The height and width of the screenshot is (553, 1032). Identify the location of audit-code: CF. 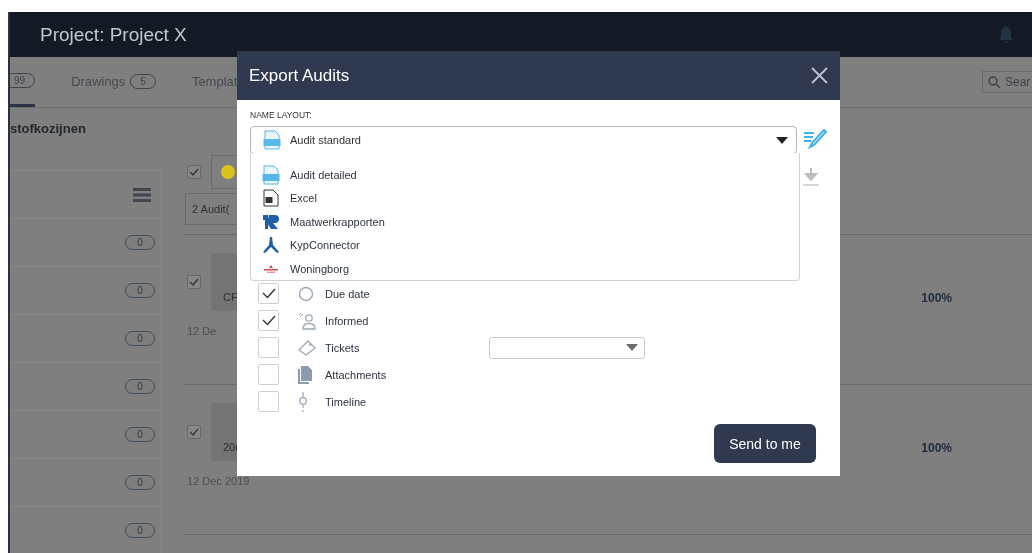
(230, 297).